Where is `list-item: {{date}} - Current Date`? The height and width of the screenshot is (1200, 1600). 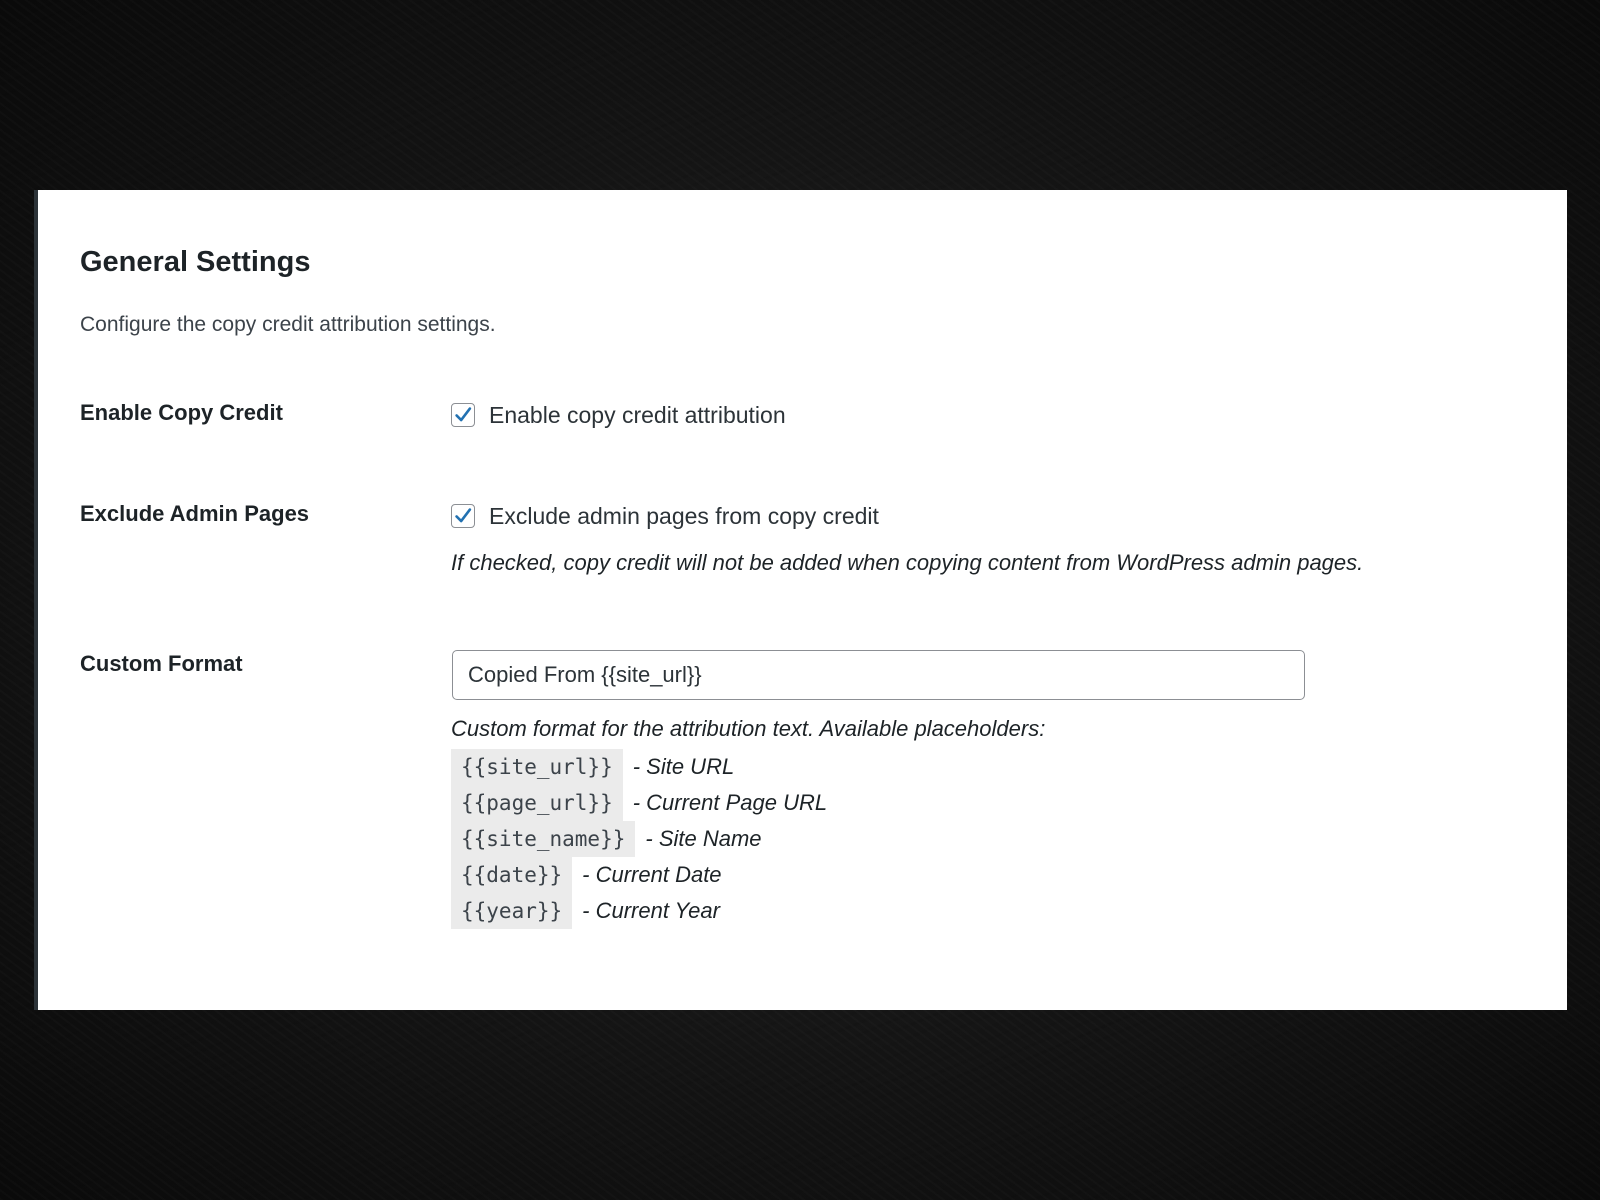 list-item: {{date}} - Current Date is located at coordinates (639, 875).